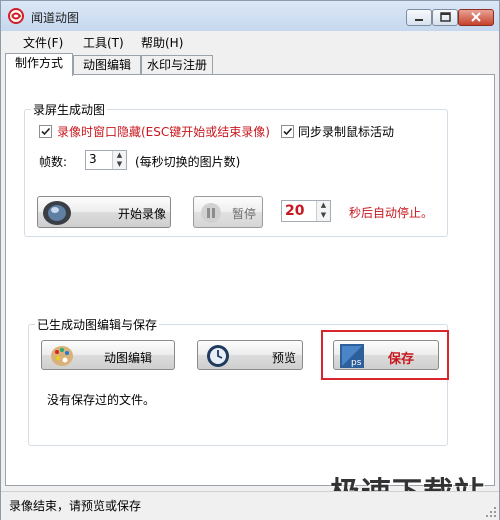 Image resolution: width=500 pixels, height=520 pixels. What do you see at coordinates (352, 356) in the screenshot?
I see `photoshop-icon: ps` at bounding box center [352, 356].